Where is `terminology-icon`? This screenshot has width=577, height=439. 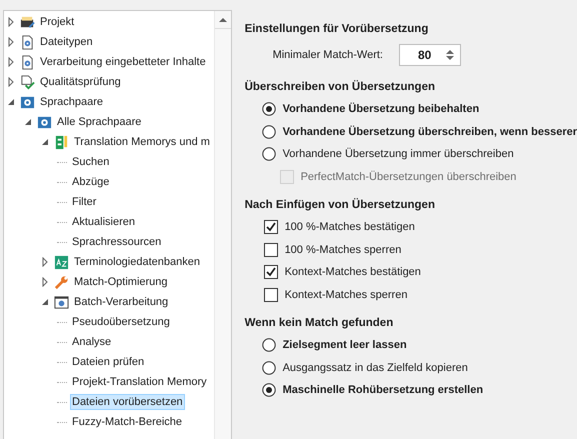 terminology-icon is located at coordinates (61, 262).